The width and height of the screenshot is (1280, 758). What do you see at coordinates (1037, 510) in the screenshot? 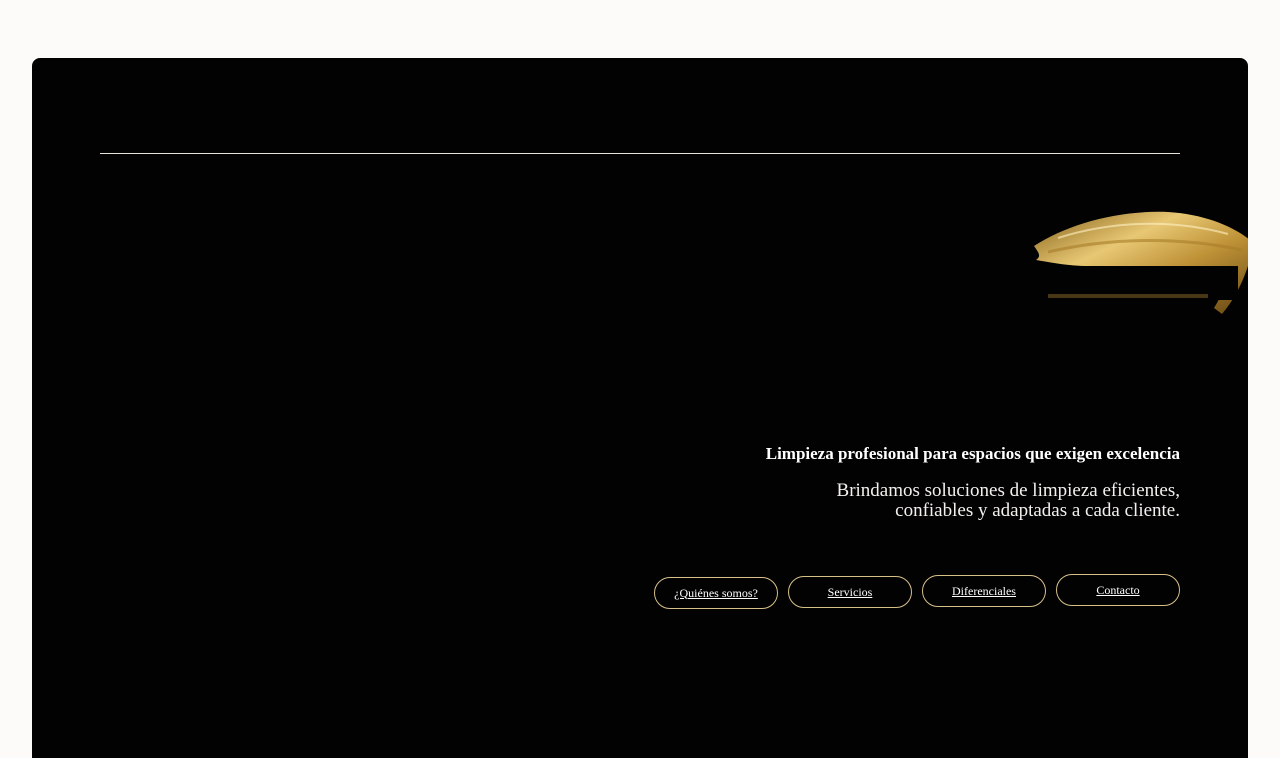
I see `hero-subline-line-2: confiables y adaptadas a cada cliente.` at bounding box center [1037, 510].